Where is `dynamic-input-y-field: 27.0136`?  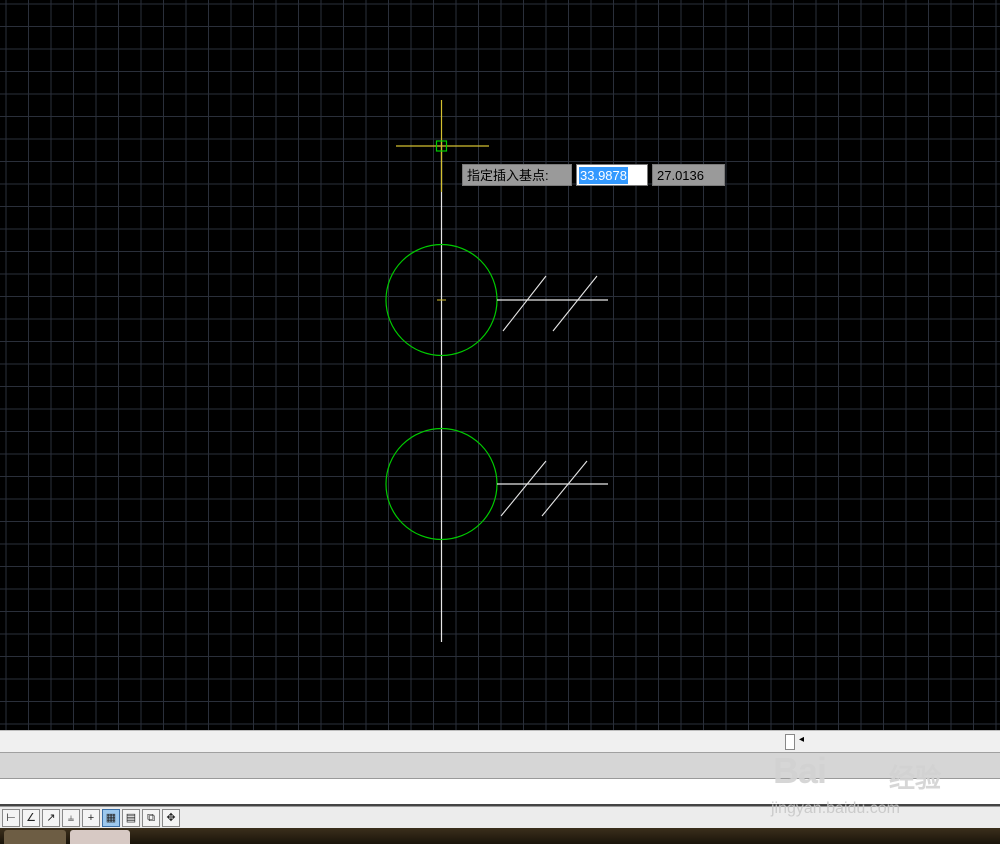
dynamic-input-y-field: 27.0136 is located at coordinates (688, 175).